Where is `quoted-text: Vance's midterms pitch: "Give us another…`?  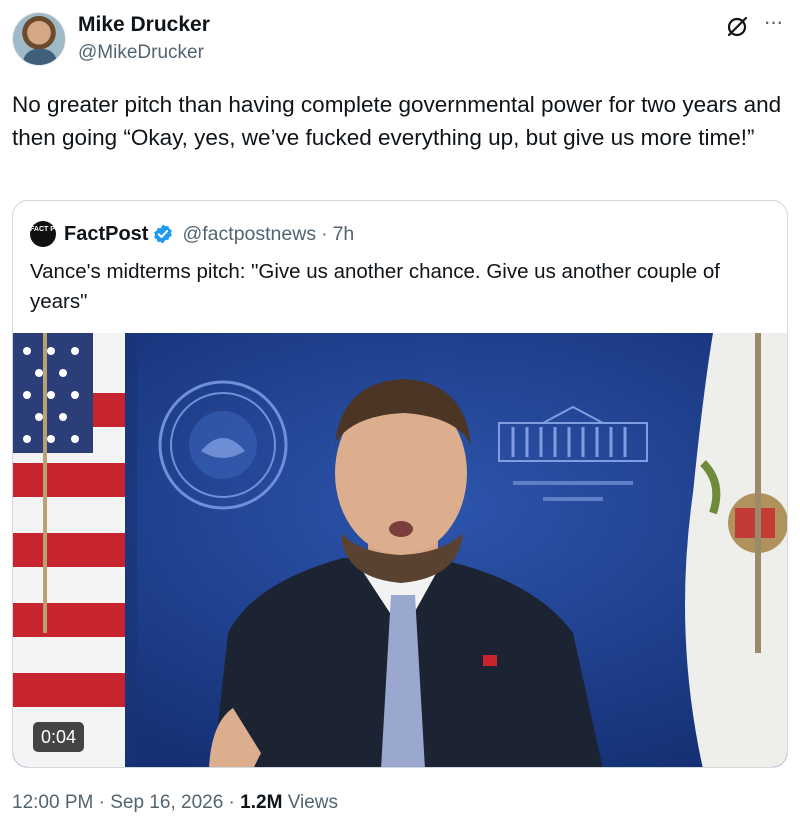 quoted-text: Vance's midterms pitch: "Give us another… is located at coordinates (375, 286).